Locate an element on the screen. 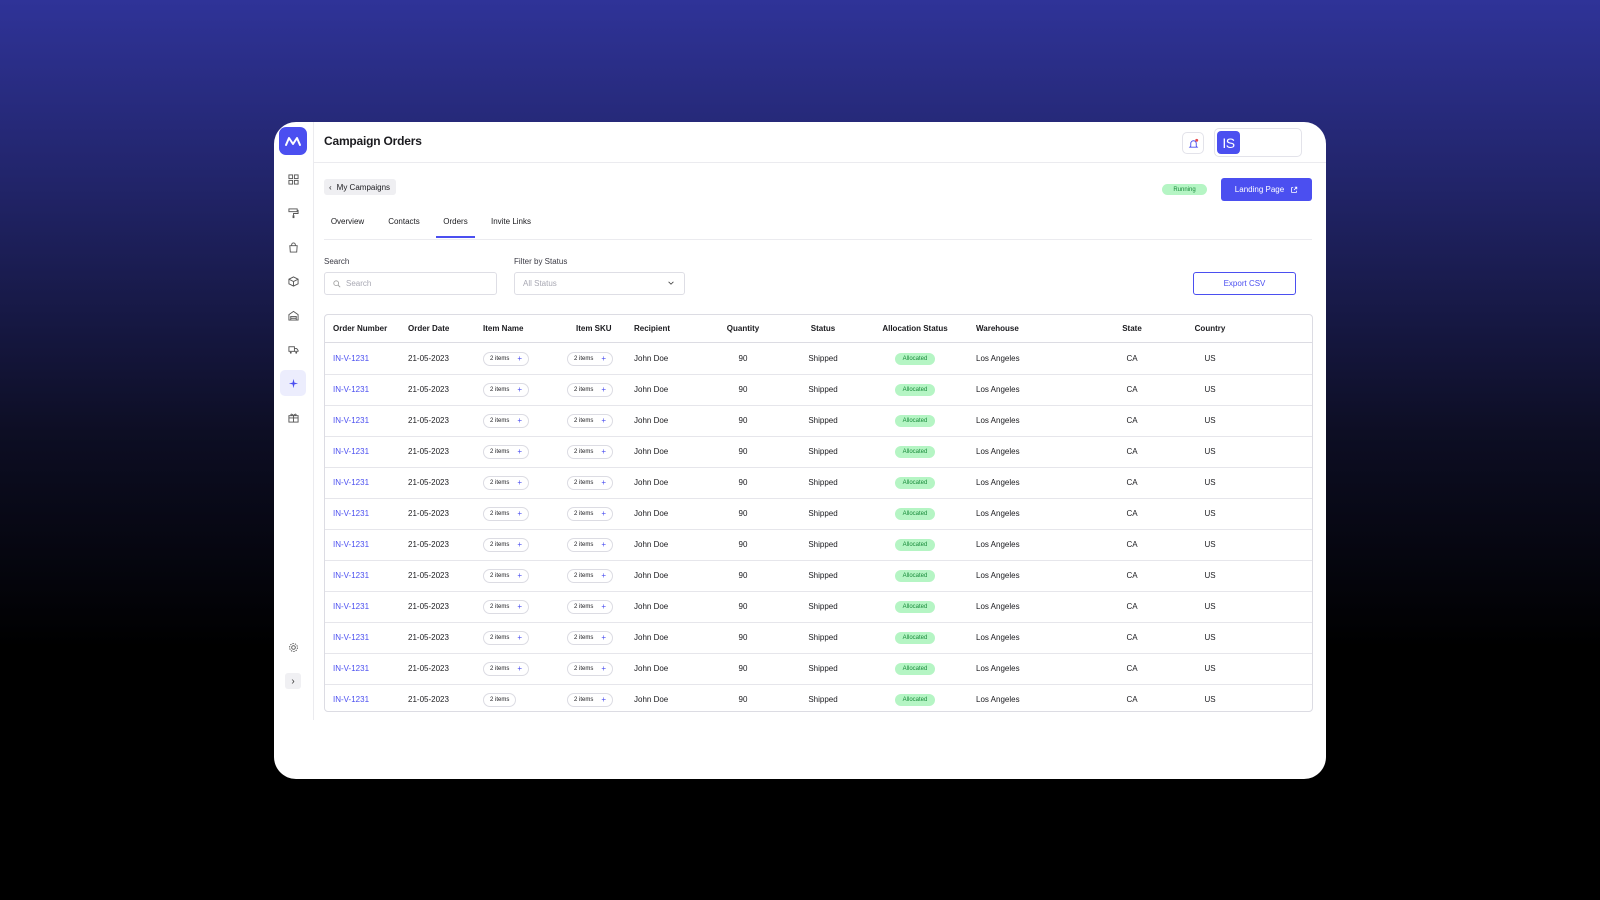 The width and height of the screenshot is (1600, 900). status-badge: Running is located at coordinates (1184, 189).